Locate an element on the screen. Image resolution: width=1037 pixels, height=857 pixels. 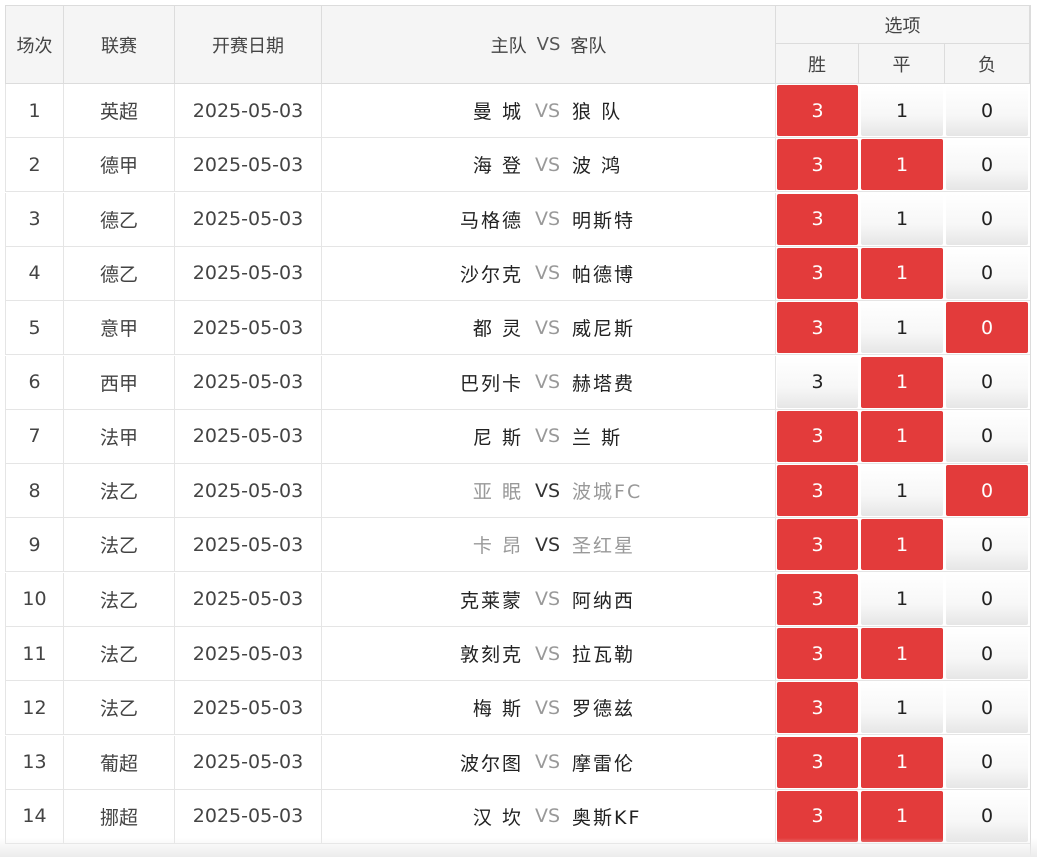
teams-line: 卡 昂 VS 圣红星 is located at coordinates (548, 544).